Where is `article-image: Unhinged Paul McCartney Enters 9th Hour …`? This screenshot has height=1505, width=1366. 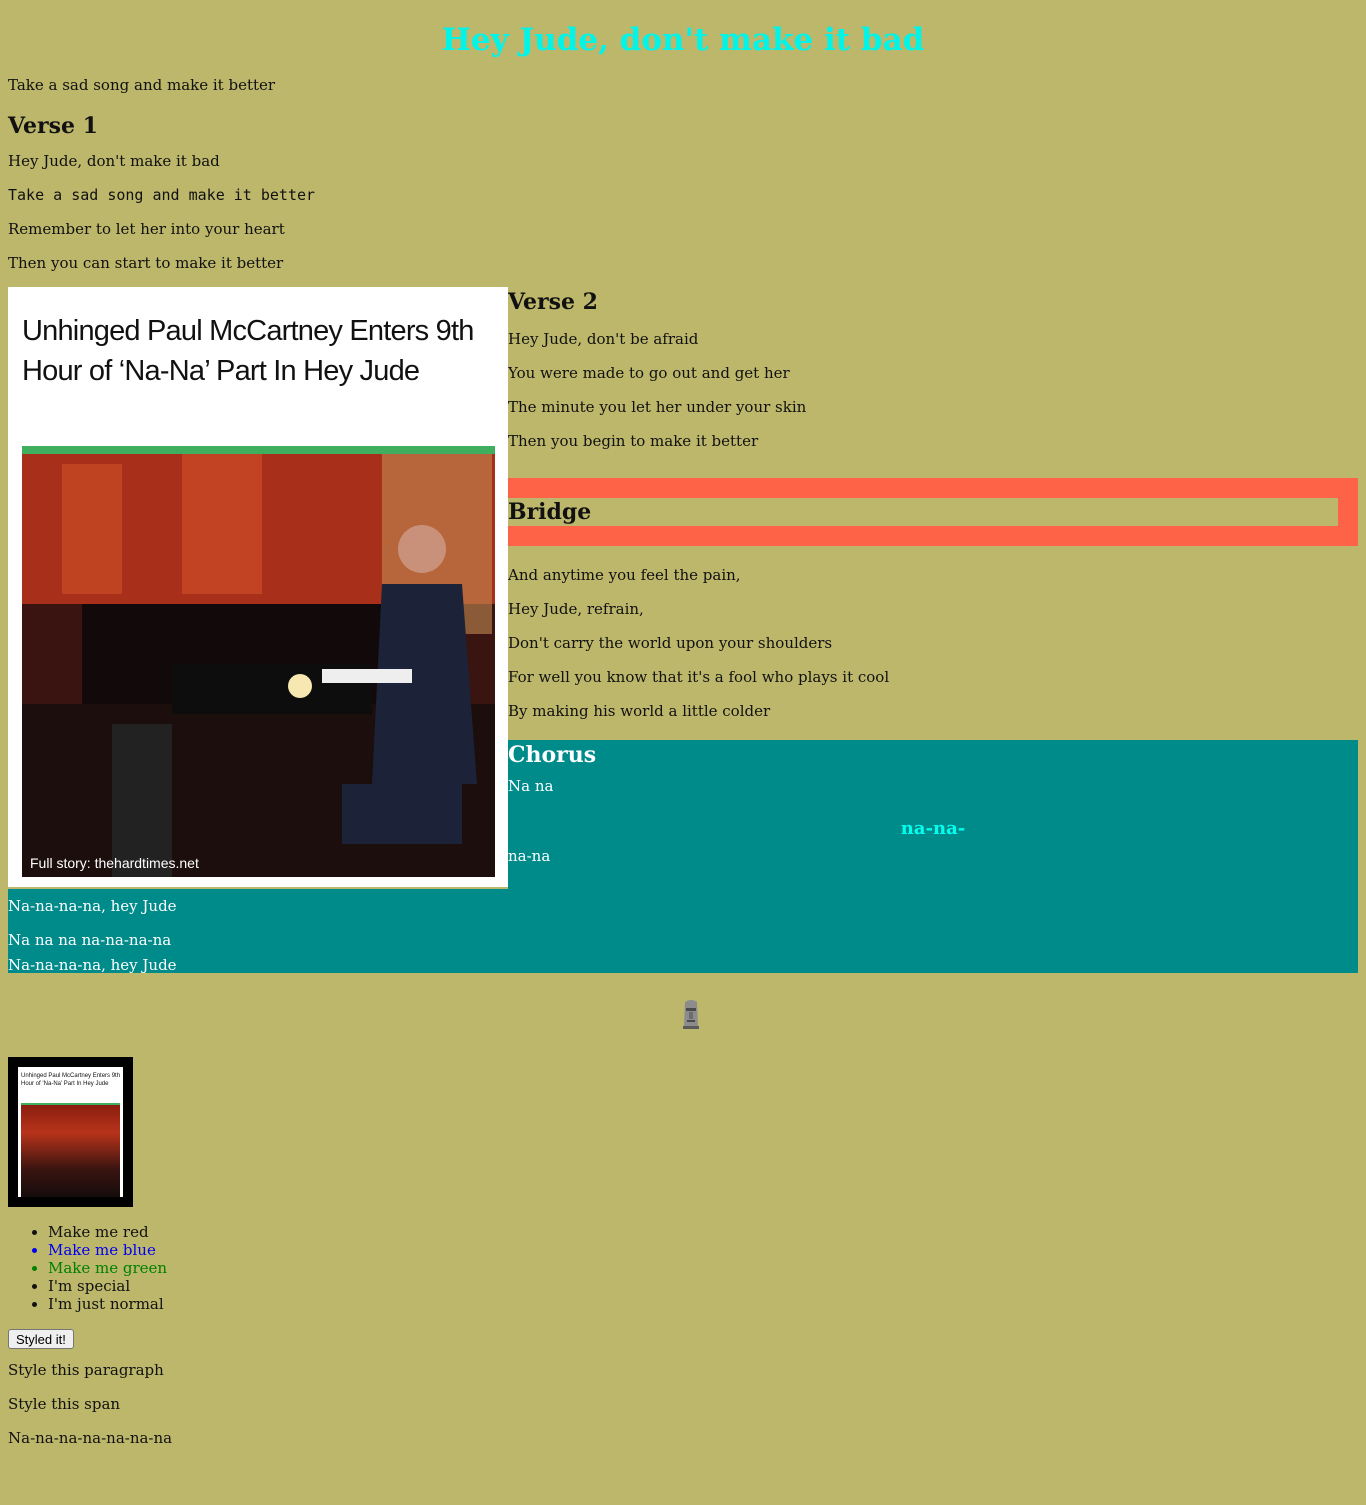
article-image: Unhinged Paul McCartney Enters 9th Hour … is located at coordinates (258, 587).